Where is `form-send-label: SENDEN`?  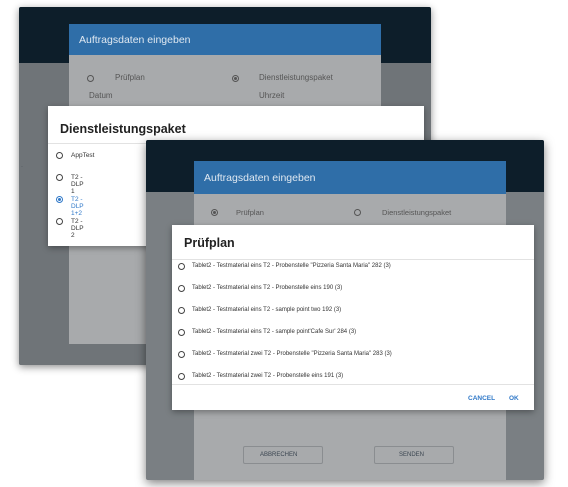 form-send-label: SENDEN is located at coordinates (412, 455).